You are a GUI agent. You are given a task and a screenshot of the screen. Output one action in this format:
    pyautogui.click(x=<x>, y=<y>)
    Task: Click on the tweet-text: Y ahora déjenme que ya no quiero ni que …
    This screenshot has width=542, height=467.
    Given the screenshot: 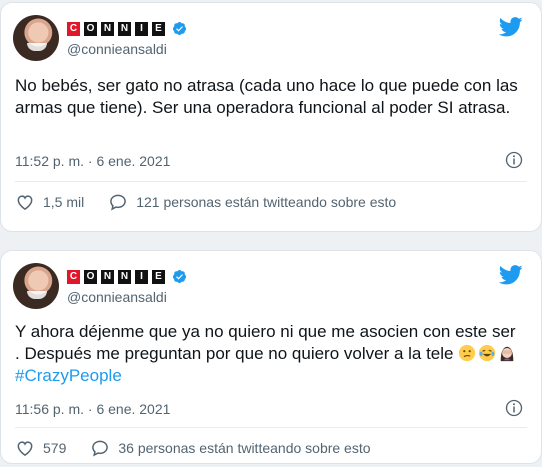 What is the action you would take?
    pyautogui.click(x=270, y=354)
    